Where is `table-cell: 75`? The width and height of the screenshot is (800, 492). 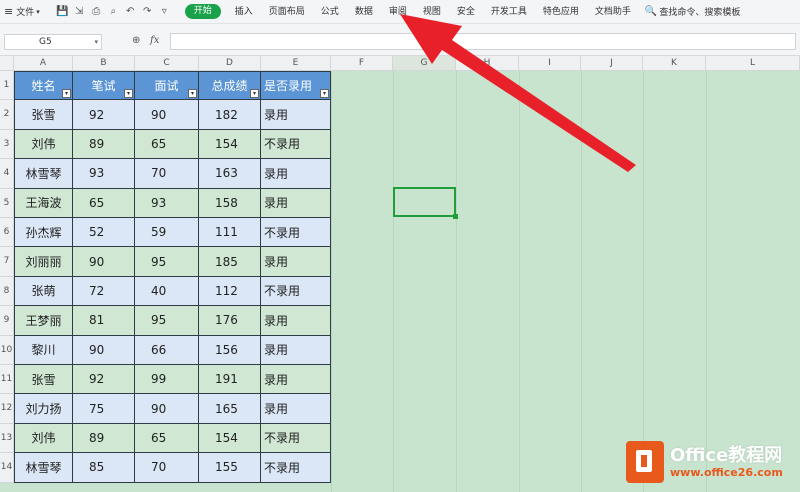
table-cell: 75 is located at coordinates (104, 409).